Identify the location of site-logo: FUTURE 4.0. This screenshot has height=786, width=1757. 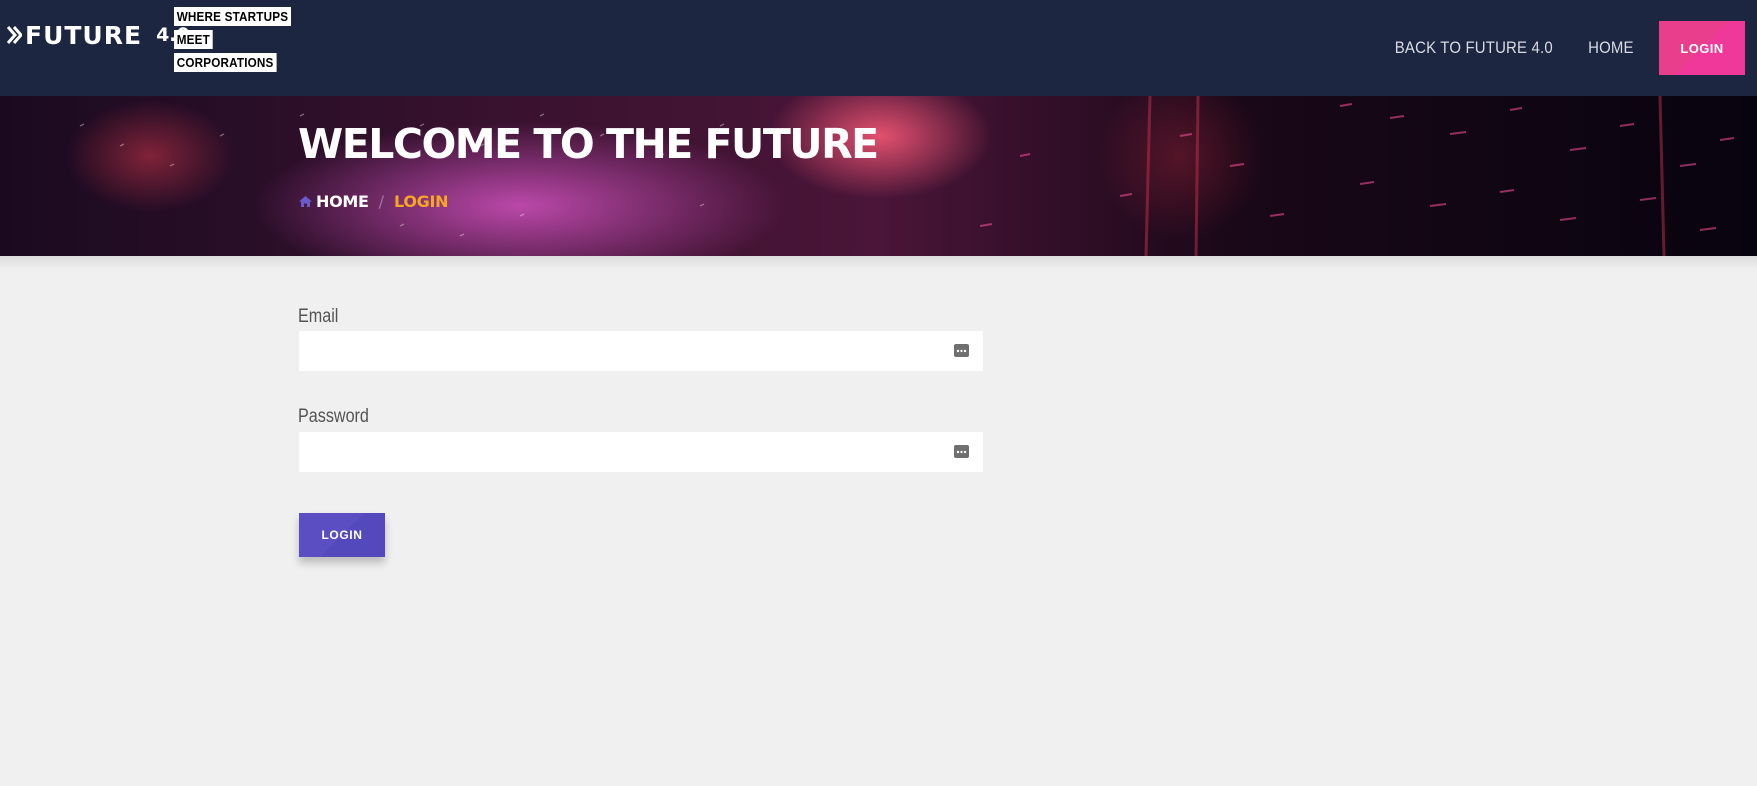
(98, 35).